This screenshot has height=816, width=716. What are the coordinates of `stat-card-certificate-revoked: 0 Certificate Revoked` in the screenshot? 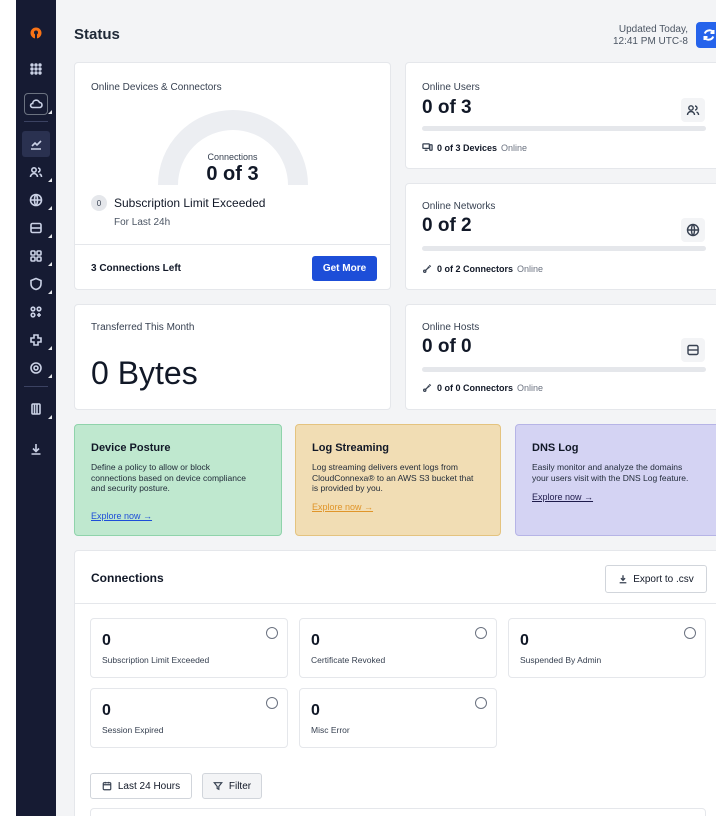 It's located at (398, 648).